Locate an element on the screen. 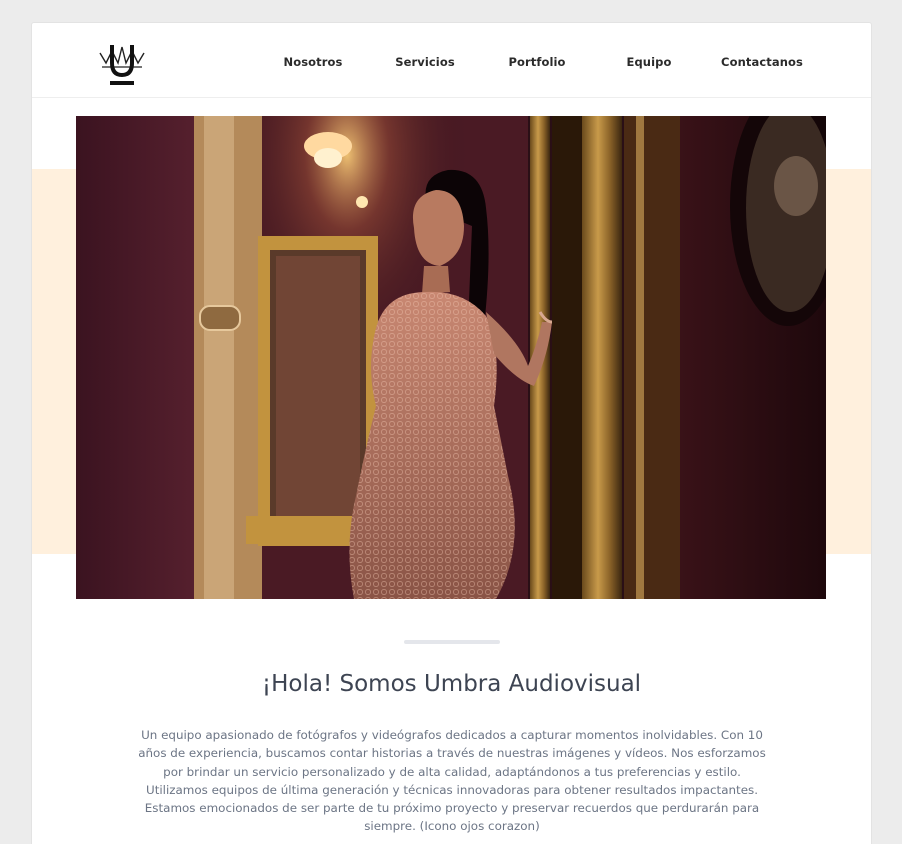  about-title: ¡Hola! Somos Umbra Audiovisual is located at coordinates (451, 684).